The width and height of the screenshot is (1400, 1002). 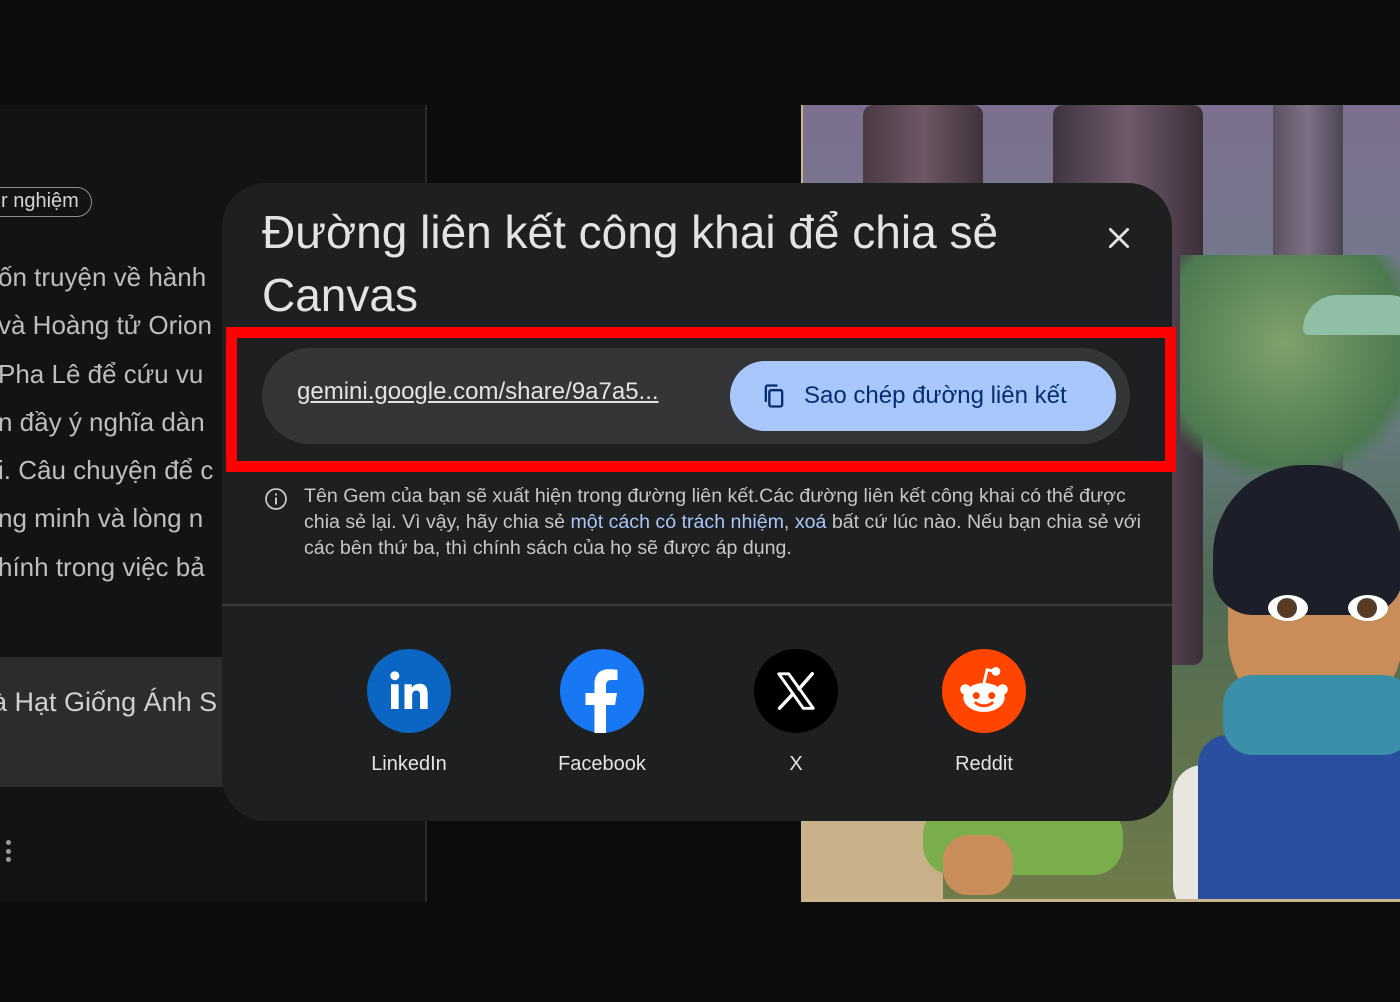 What do you see at coordinates (102, 518) in the screenshot?
I see `story-line: ng minh và lòng n` at bounding box center [102, 518].